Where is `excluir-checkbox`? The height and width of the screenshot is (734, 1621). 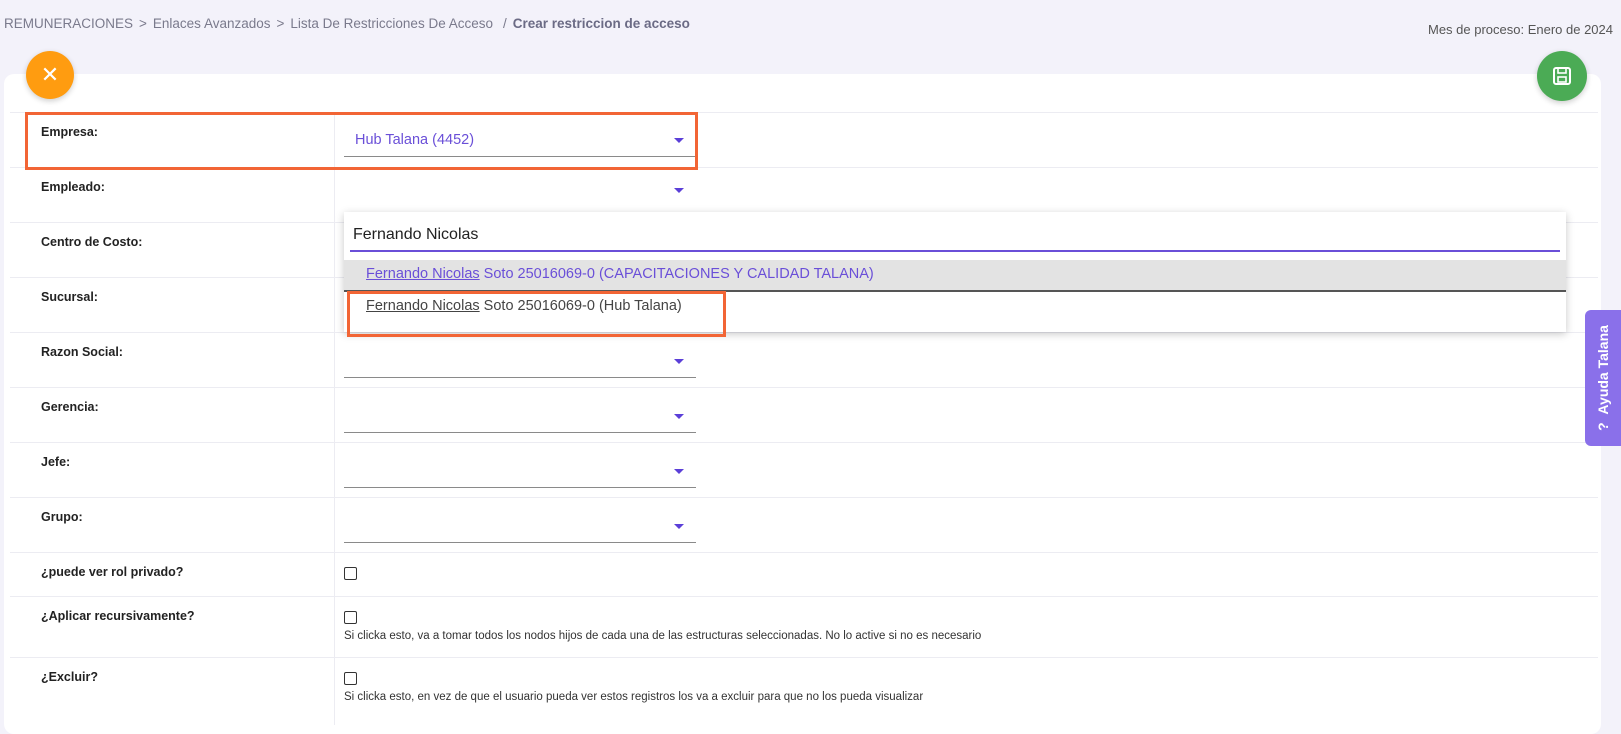 excluir-checkbox is located at coordinates (350, 678).